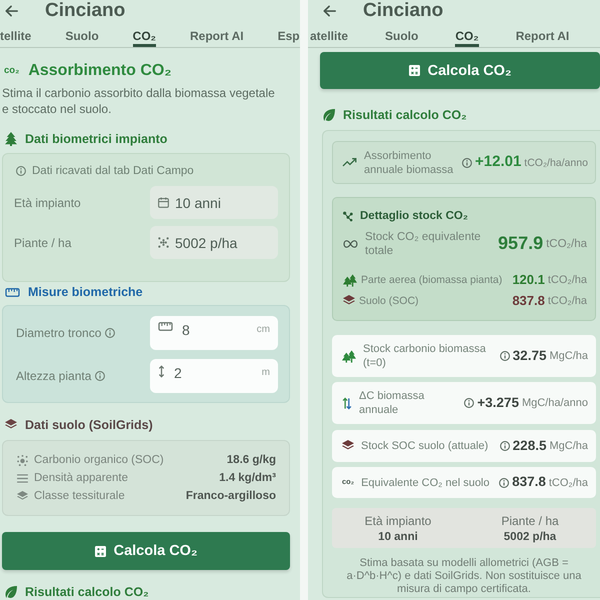 This screenshot has width=600, height=600. I want to click on metric-value: 32.75, so click(529, 356).